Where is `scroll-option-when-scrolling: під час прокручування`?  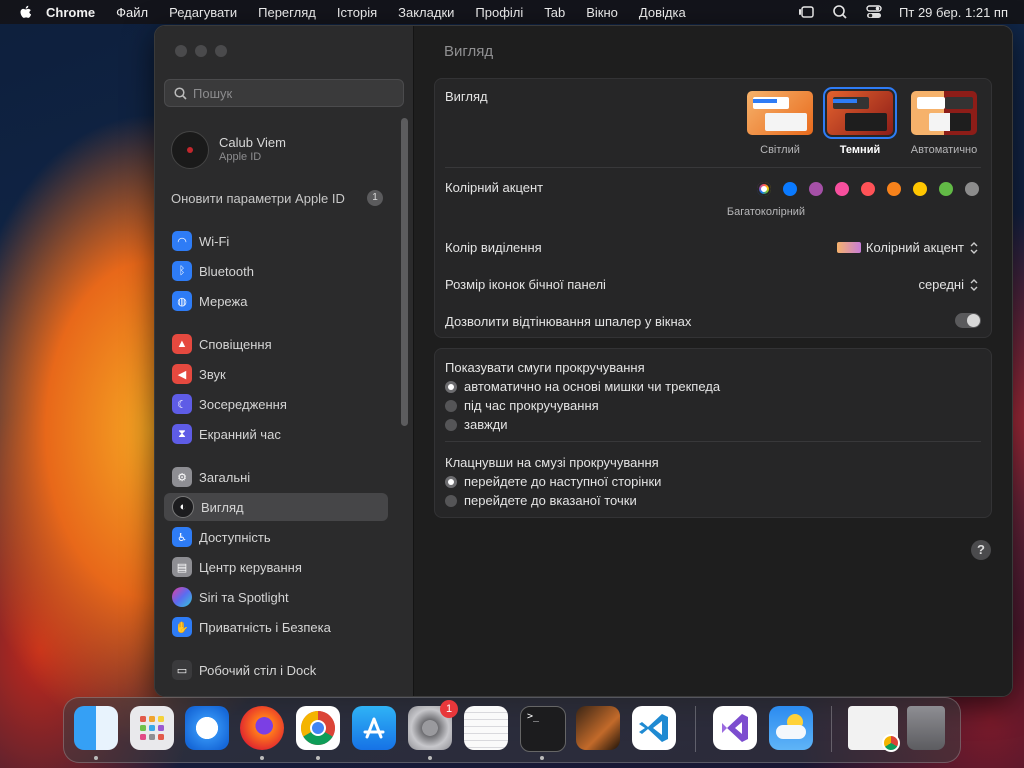
scroll-option-when-scrolling: під час прокручування is located at coordinates (713, 405).